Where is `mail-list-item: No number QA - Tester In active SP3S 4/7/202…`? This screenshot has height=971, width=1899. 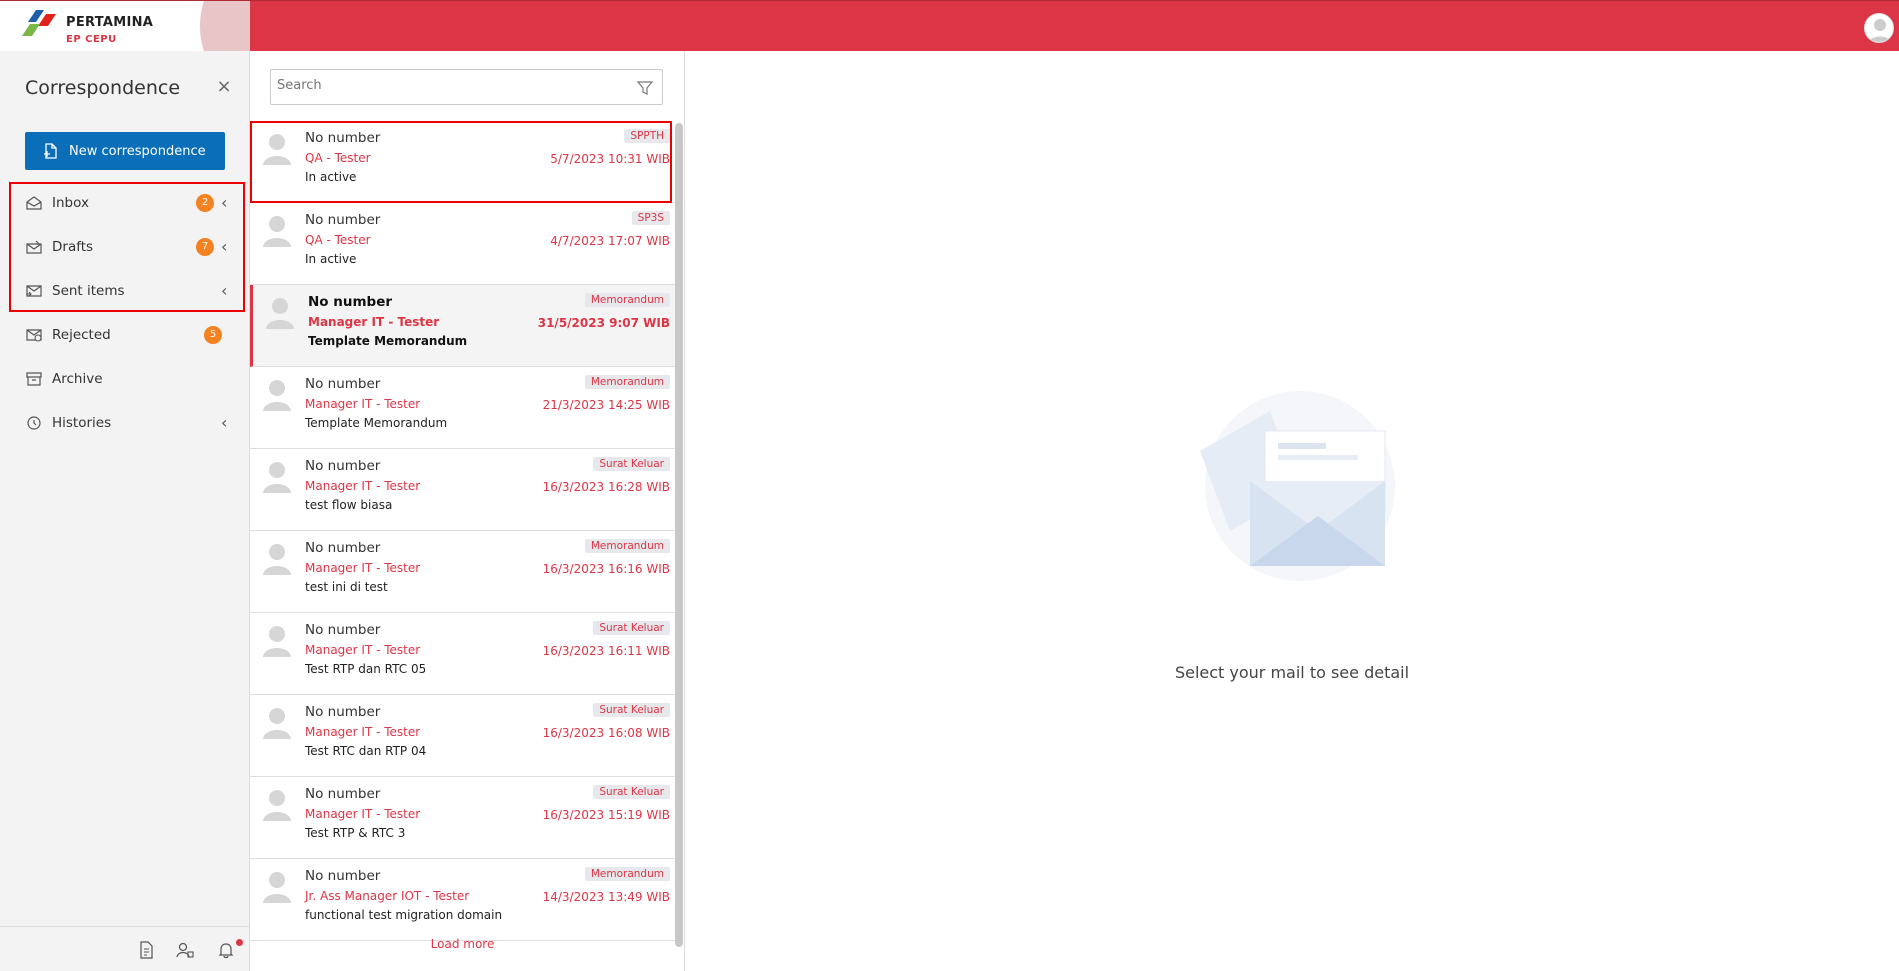
mail-list-item: No number QA - Tester In active SP3S 4/7/202… is located at coordinates (462, 244).